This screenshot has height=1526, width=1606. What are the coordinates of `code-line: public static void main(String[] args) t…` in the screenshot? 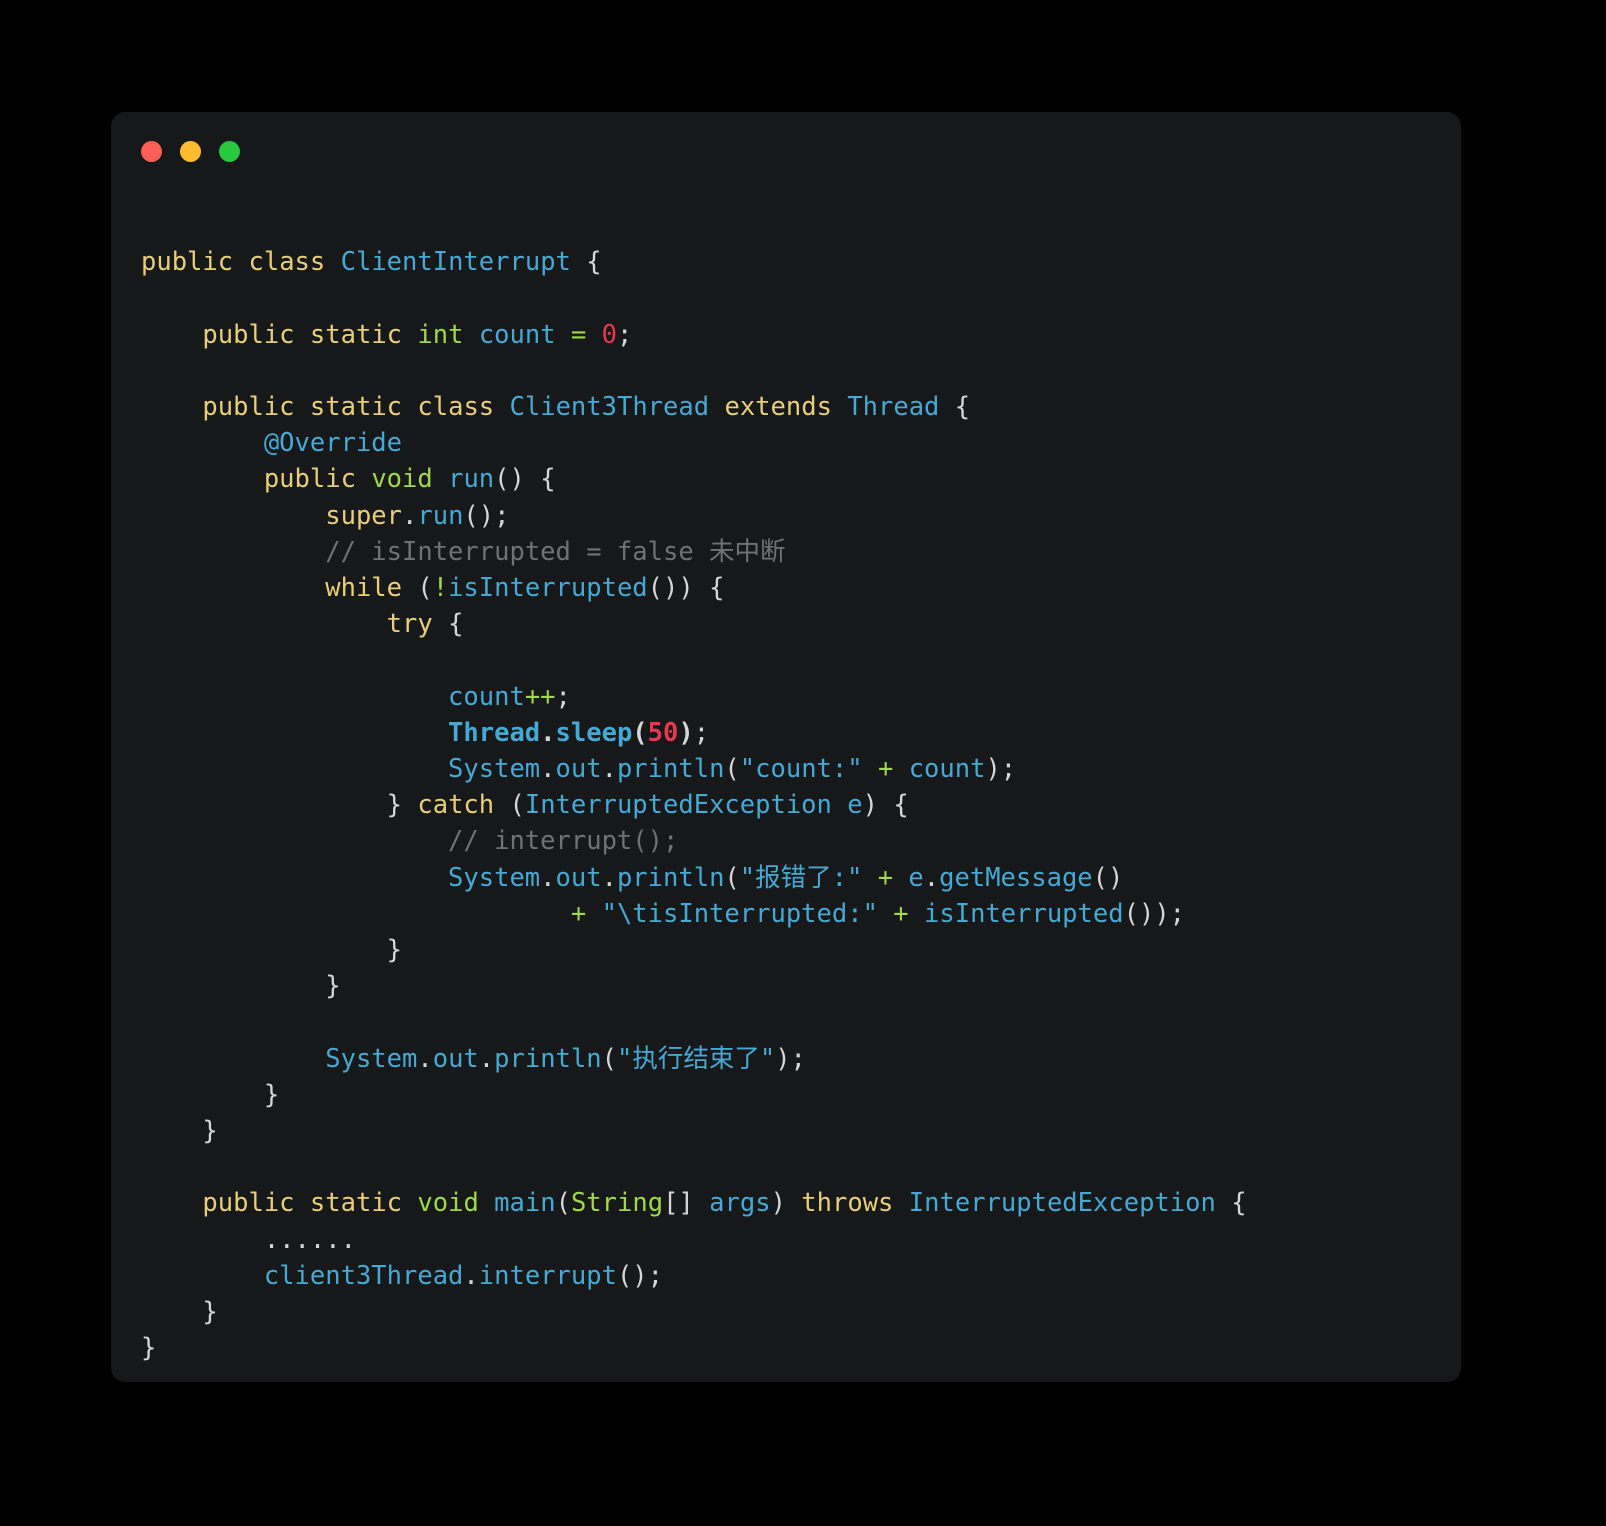 It's located at (724, 1203).